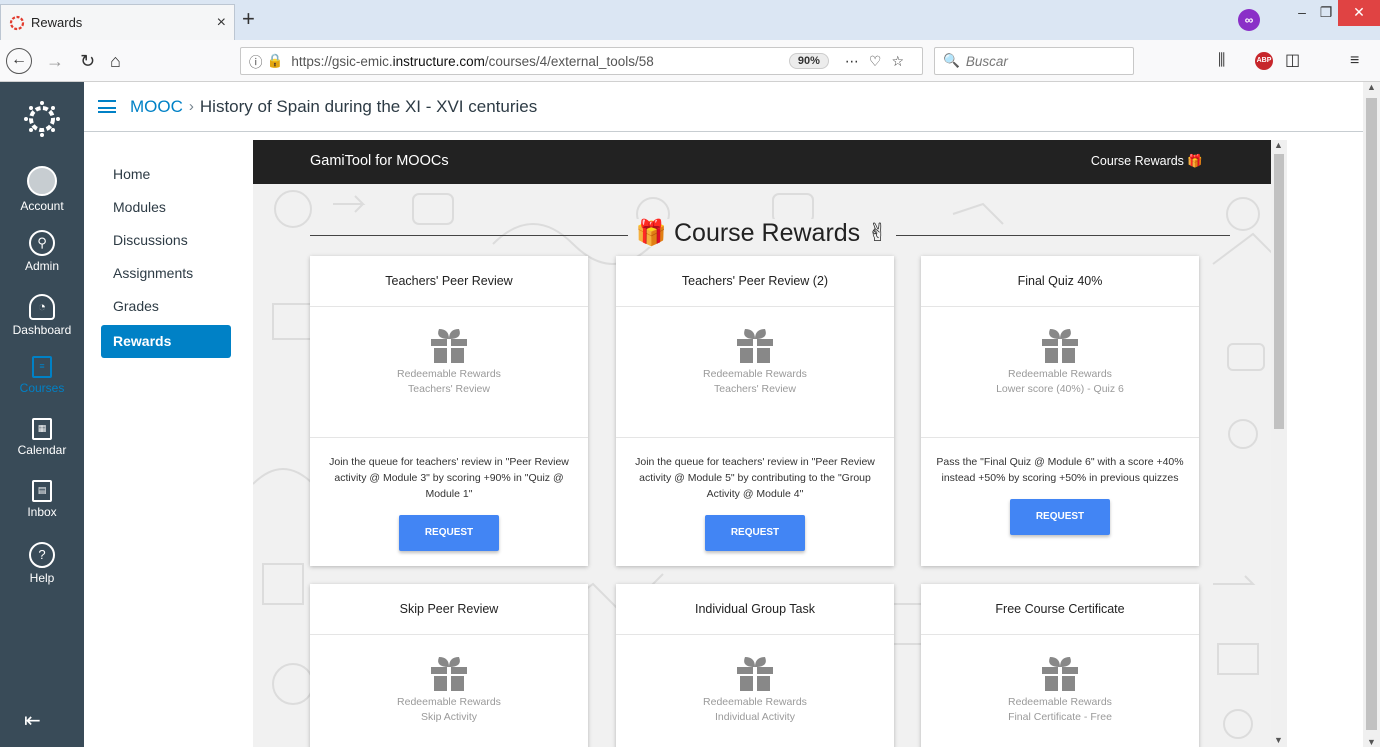  Describe the element at coordinates (1147, 161) in the screenshot. I see `course-rewards-link: Course Rewards 🎁` at that location.